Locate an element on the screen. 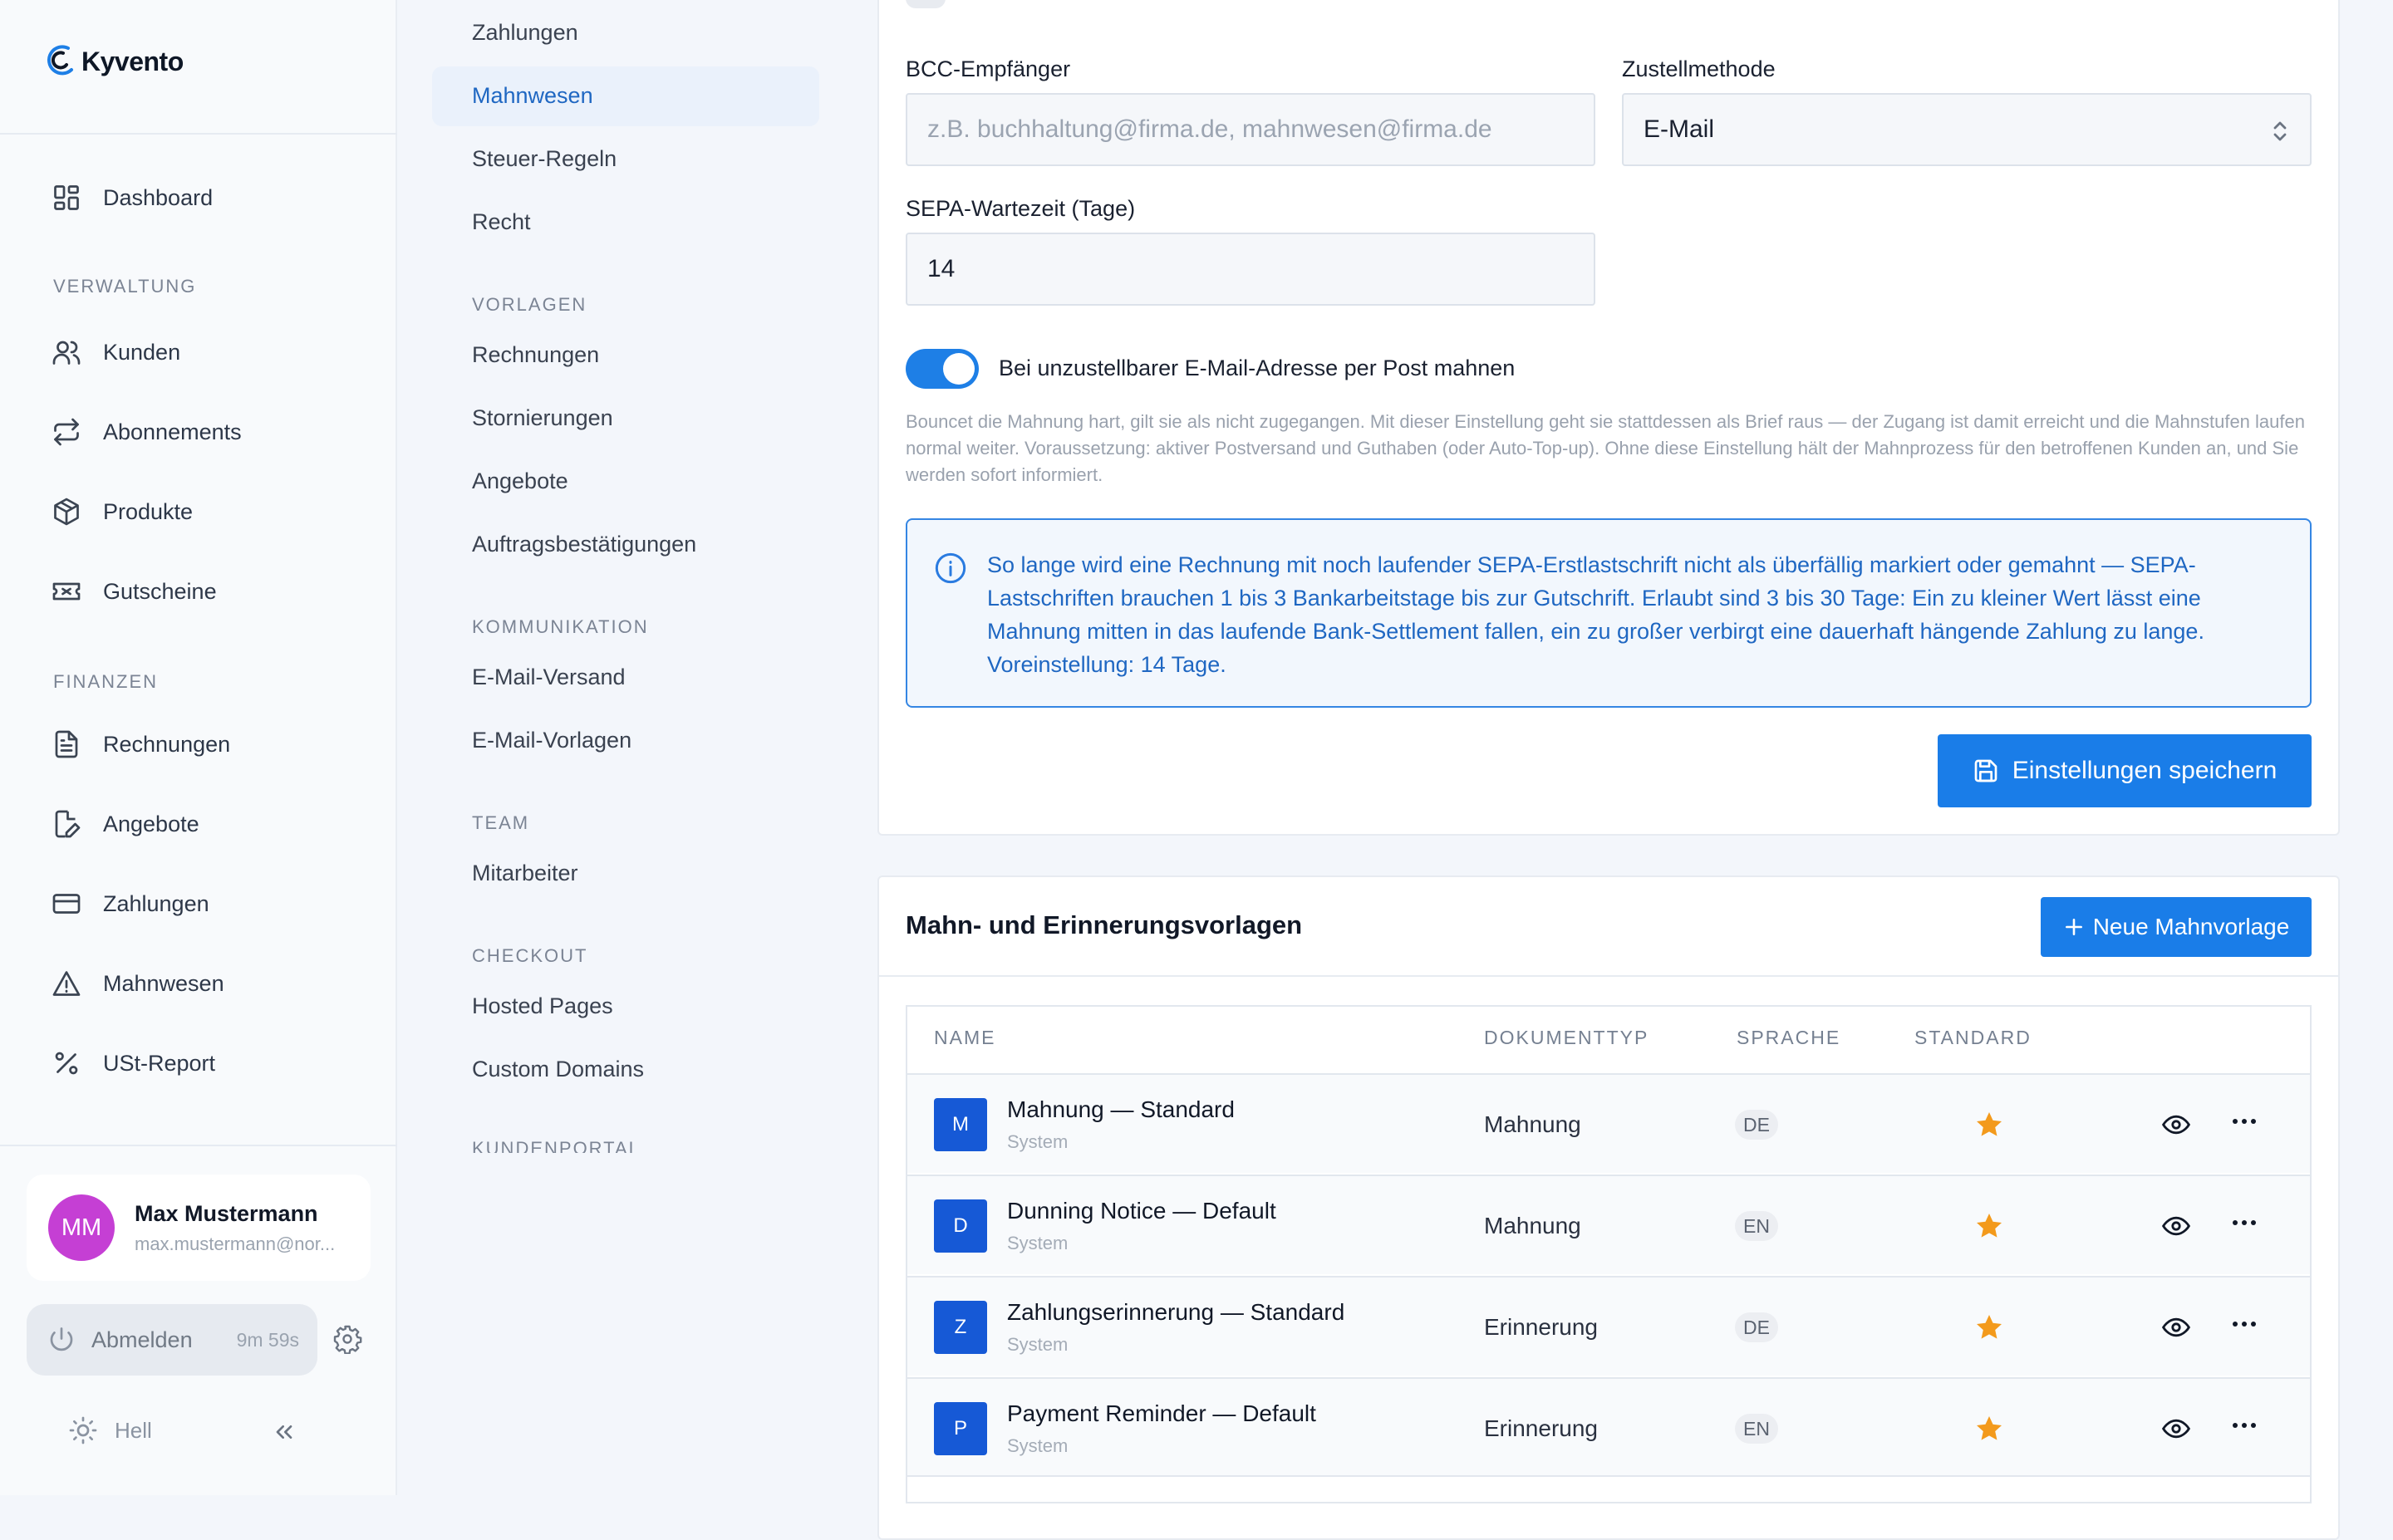 The height and width of the screenshot is (1540, 2393). template-name: Zahlungserinnerung — Standard is located at coordinates (1176, 1312).